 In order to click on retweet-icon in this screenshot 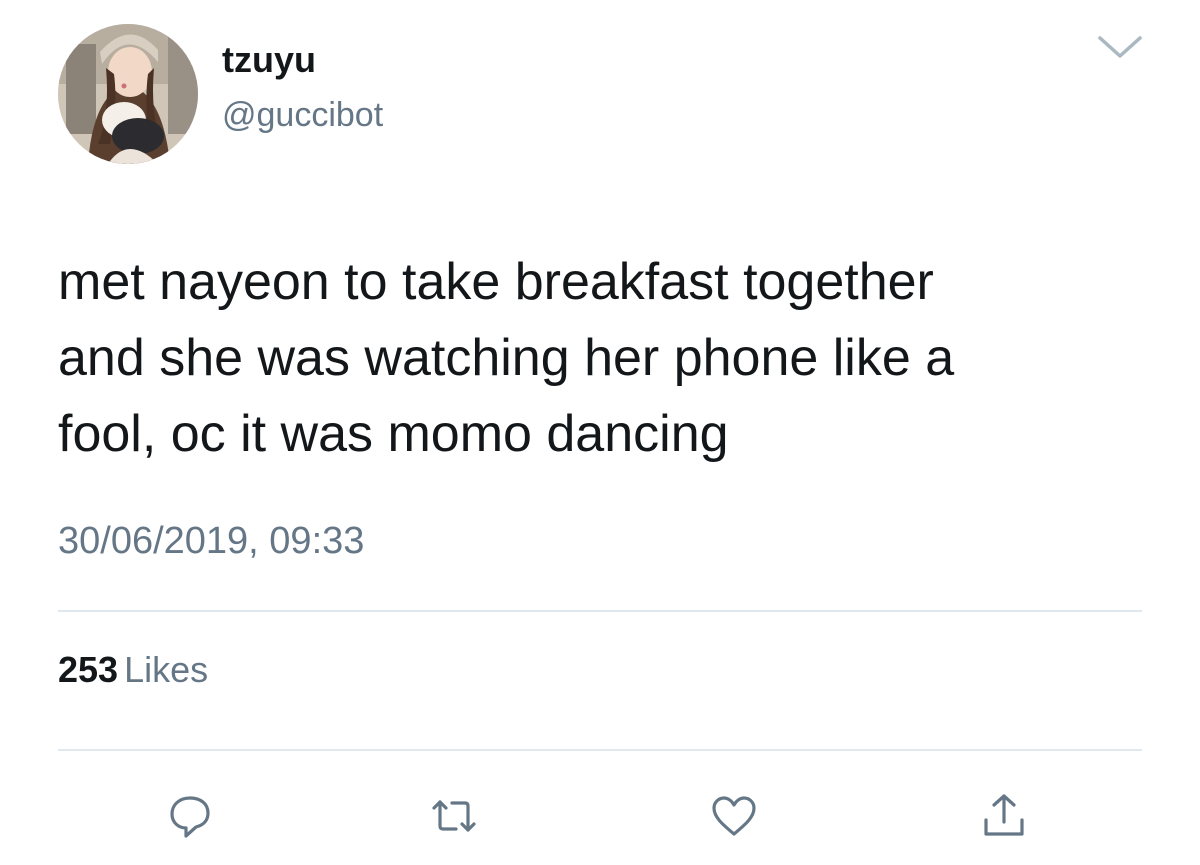, I will do `click(454, 816)`.